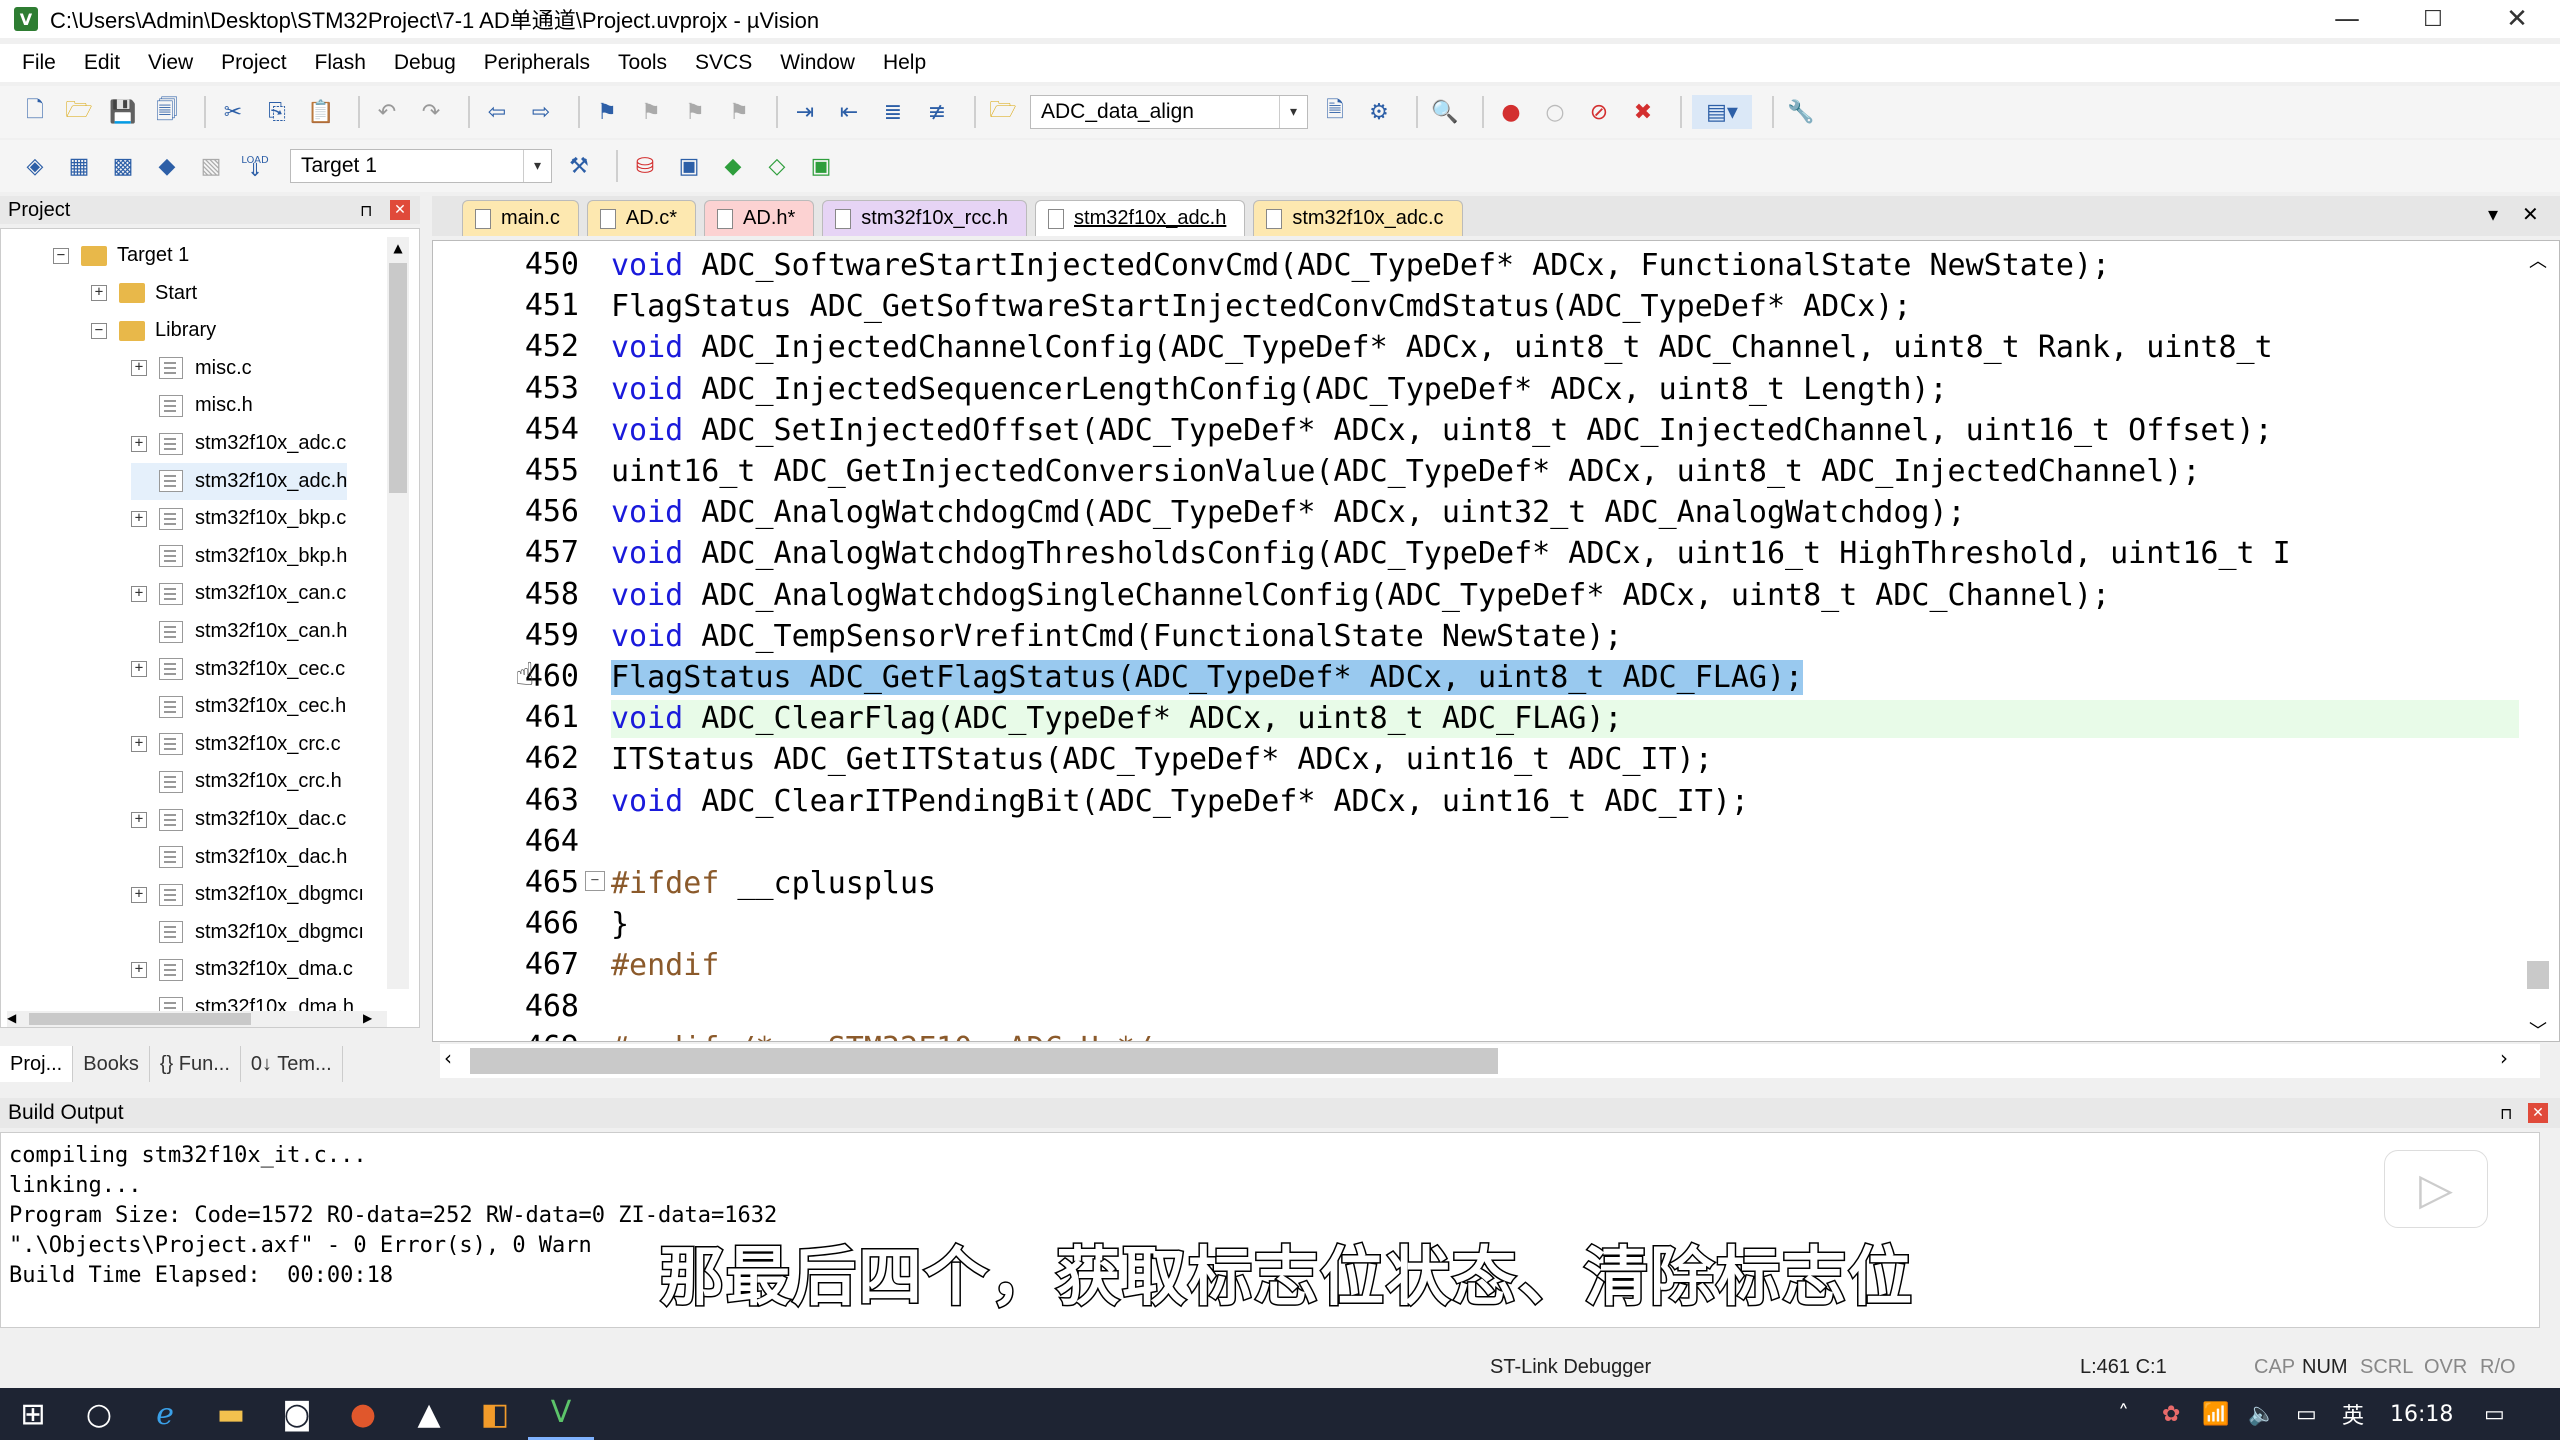 The height and width of the screenshot is (1440, 2560). What do you see at coordinates (1140, 218) in the screenshot?
I see `editor-tab: stm32f10x_adc.h` at bounding box center [1140, 218].